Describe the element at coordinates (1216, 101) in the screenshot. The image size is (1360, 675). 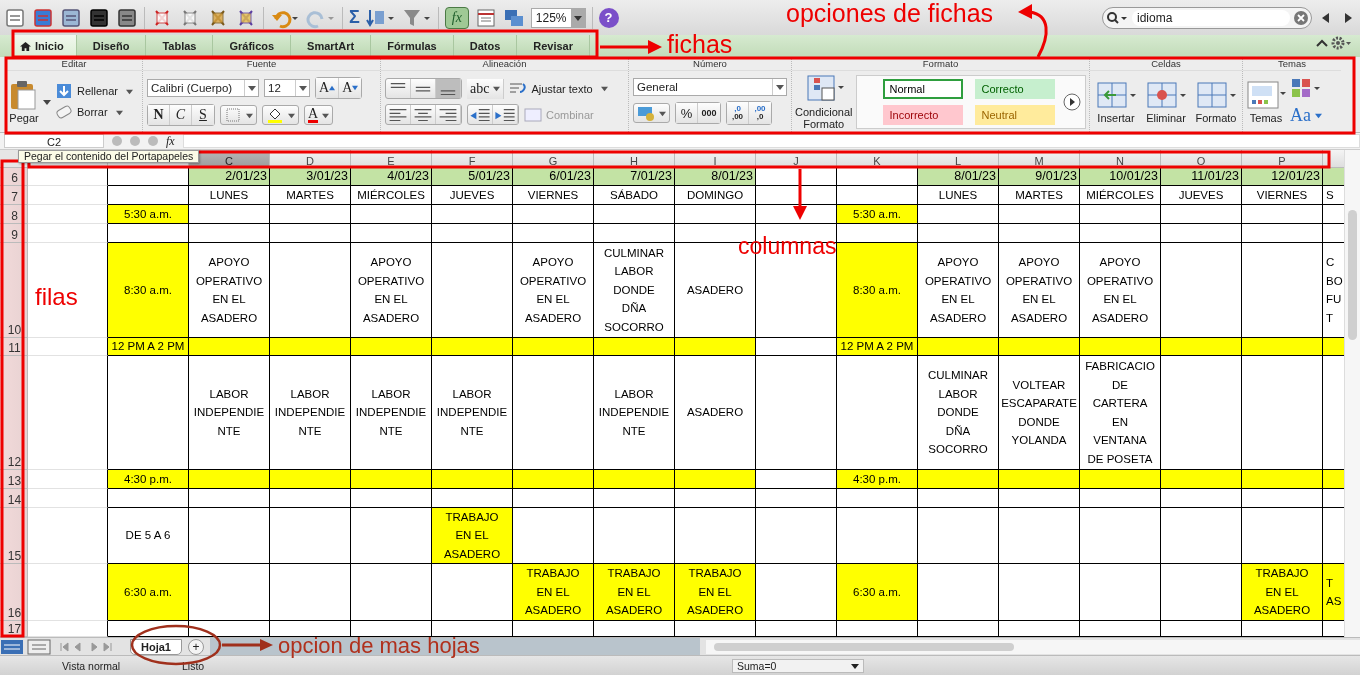
I see `format-button: Formato` at that location.